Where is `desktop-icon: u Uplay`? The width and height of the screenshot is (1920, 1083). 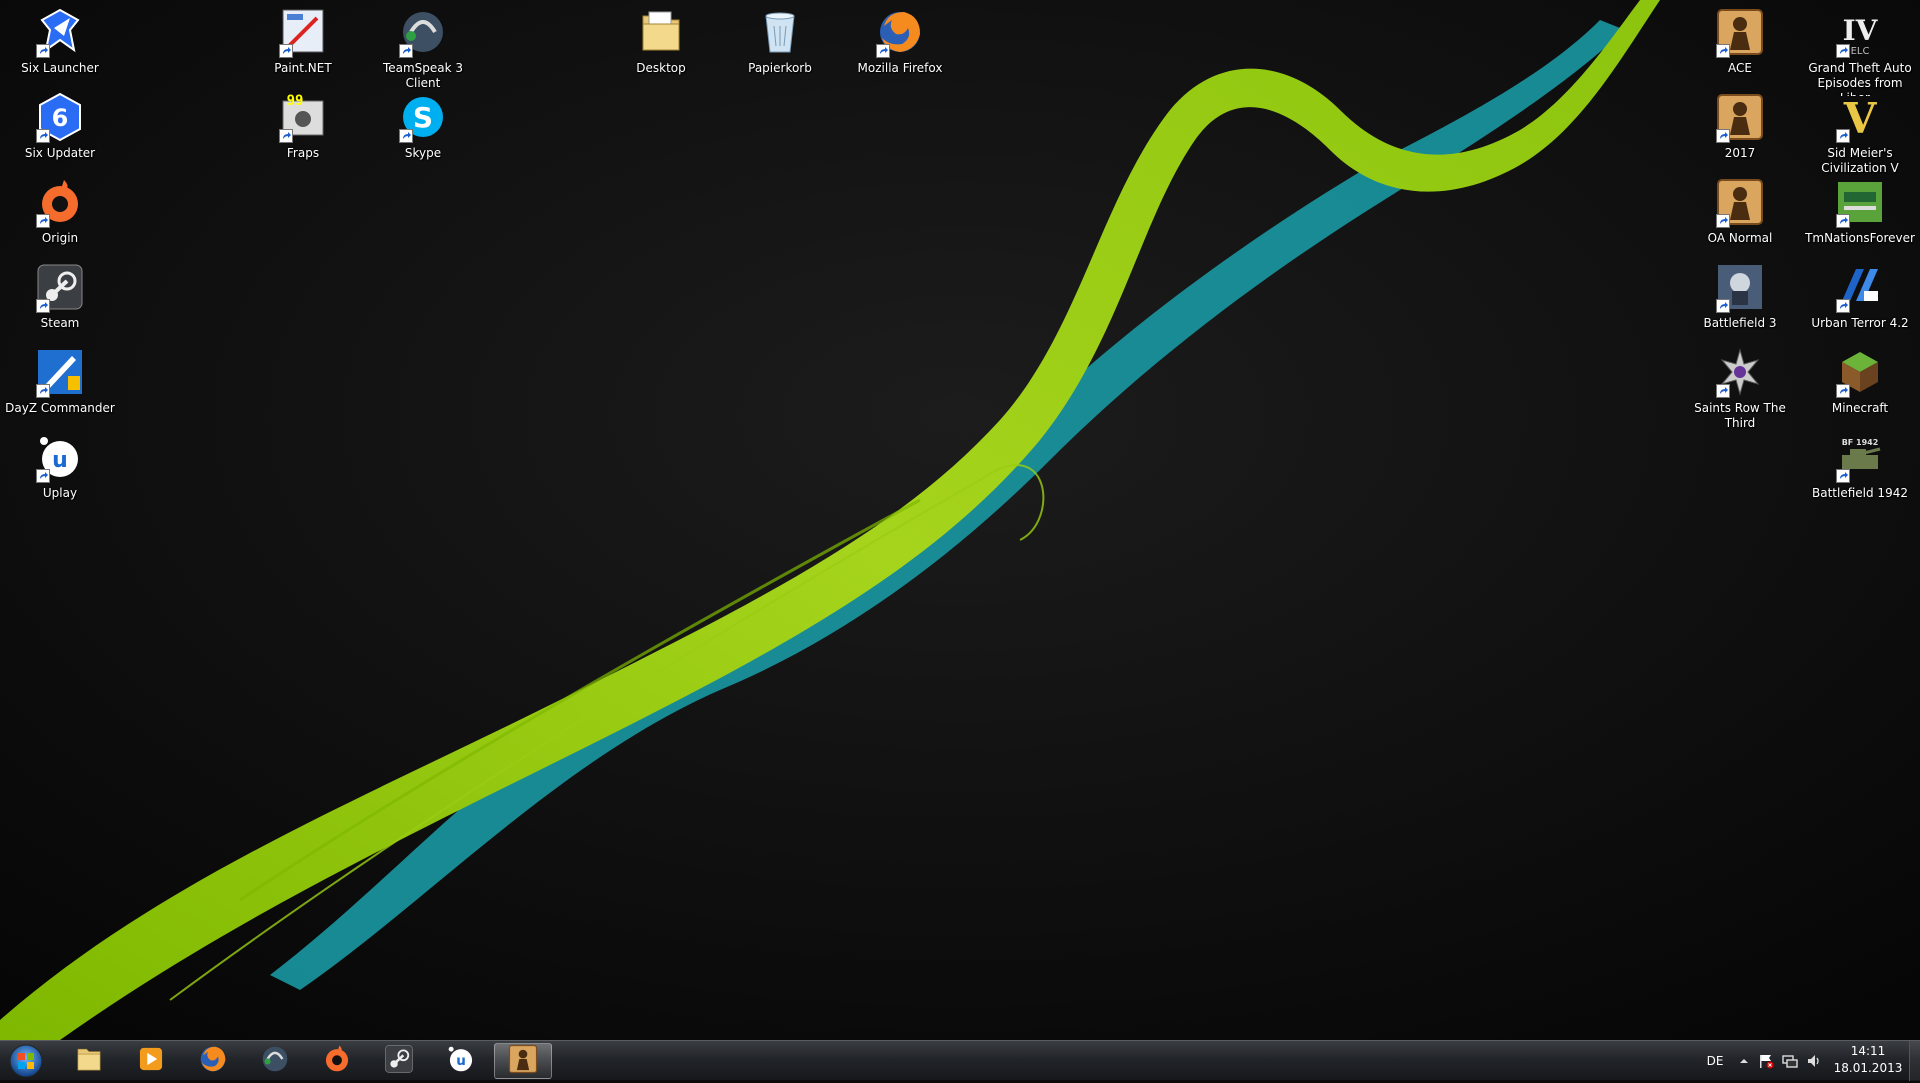
desktop-icon: u Uplay is located at coordinates (60, 473).